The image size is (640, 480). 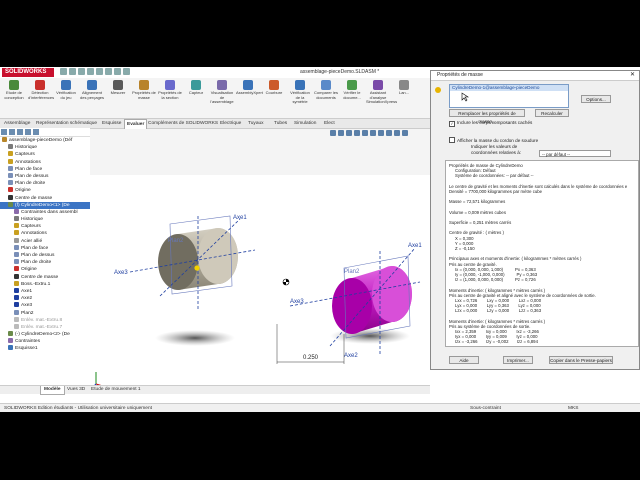 I want to click on tab-1: Représentation schématique, so click(x=66, y=123).